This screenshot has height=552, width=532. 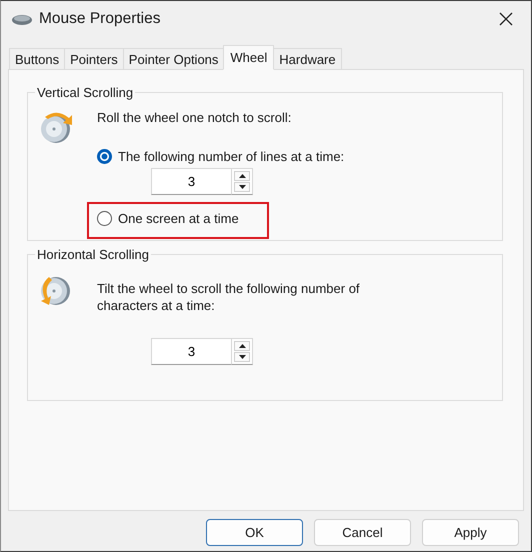 I want to click on dialog-button: Apply, so click(x=470, y=532).